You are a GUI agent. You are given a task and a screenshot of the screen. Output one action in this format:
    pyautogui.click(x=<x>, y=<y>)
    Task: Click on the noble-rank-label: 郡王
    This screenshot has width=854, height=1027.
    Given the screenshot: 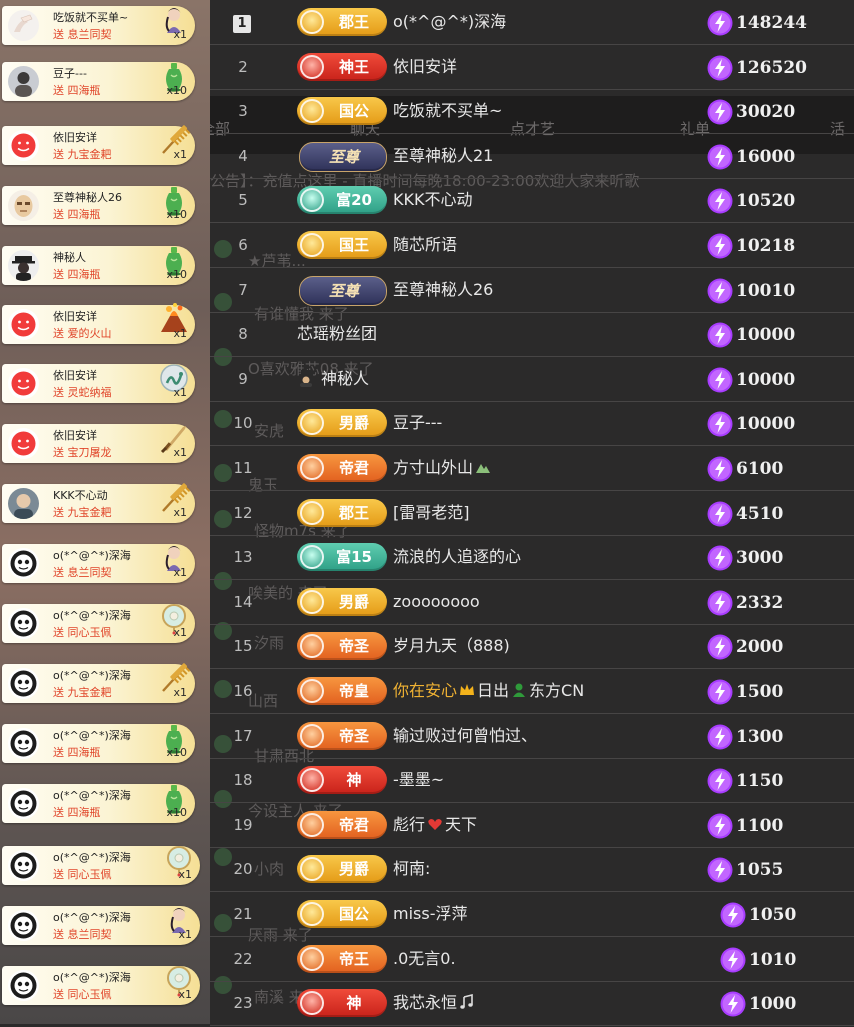 What is the action you would take?
    pyautogui.click(x=353, y=512)
    